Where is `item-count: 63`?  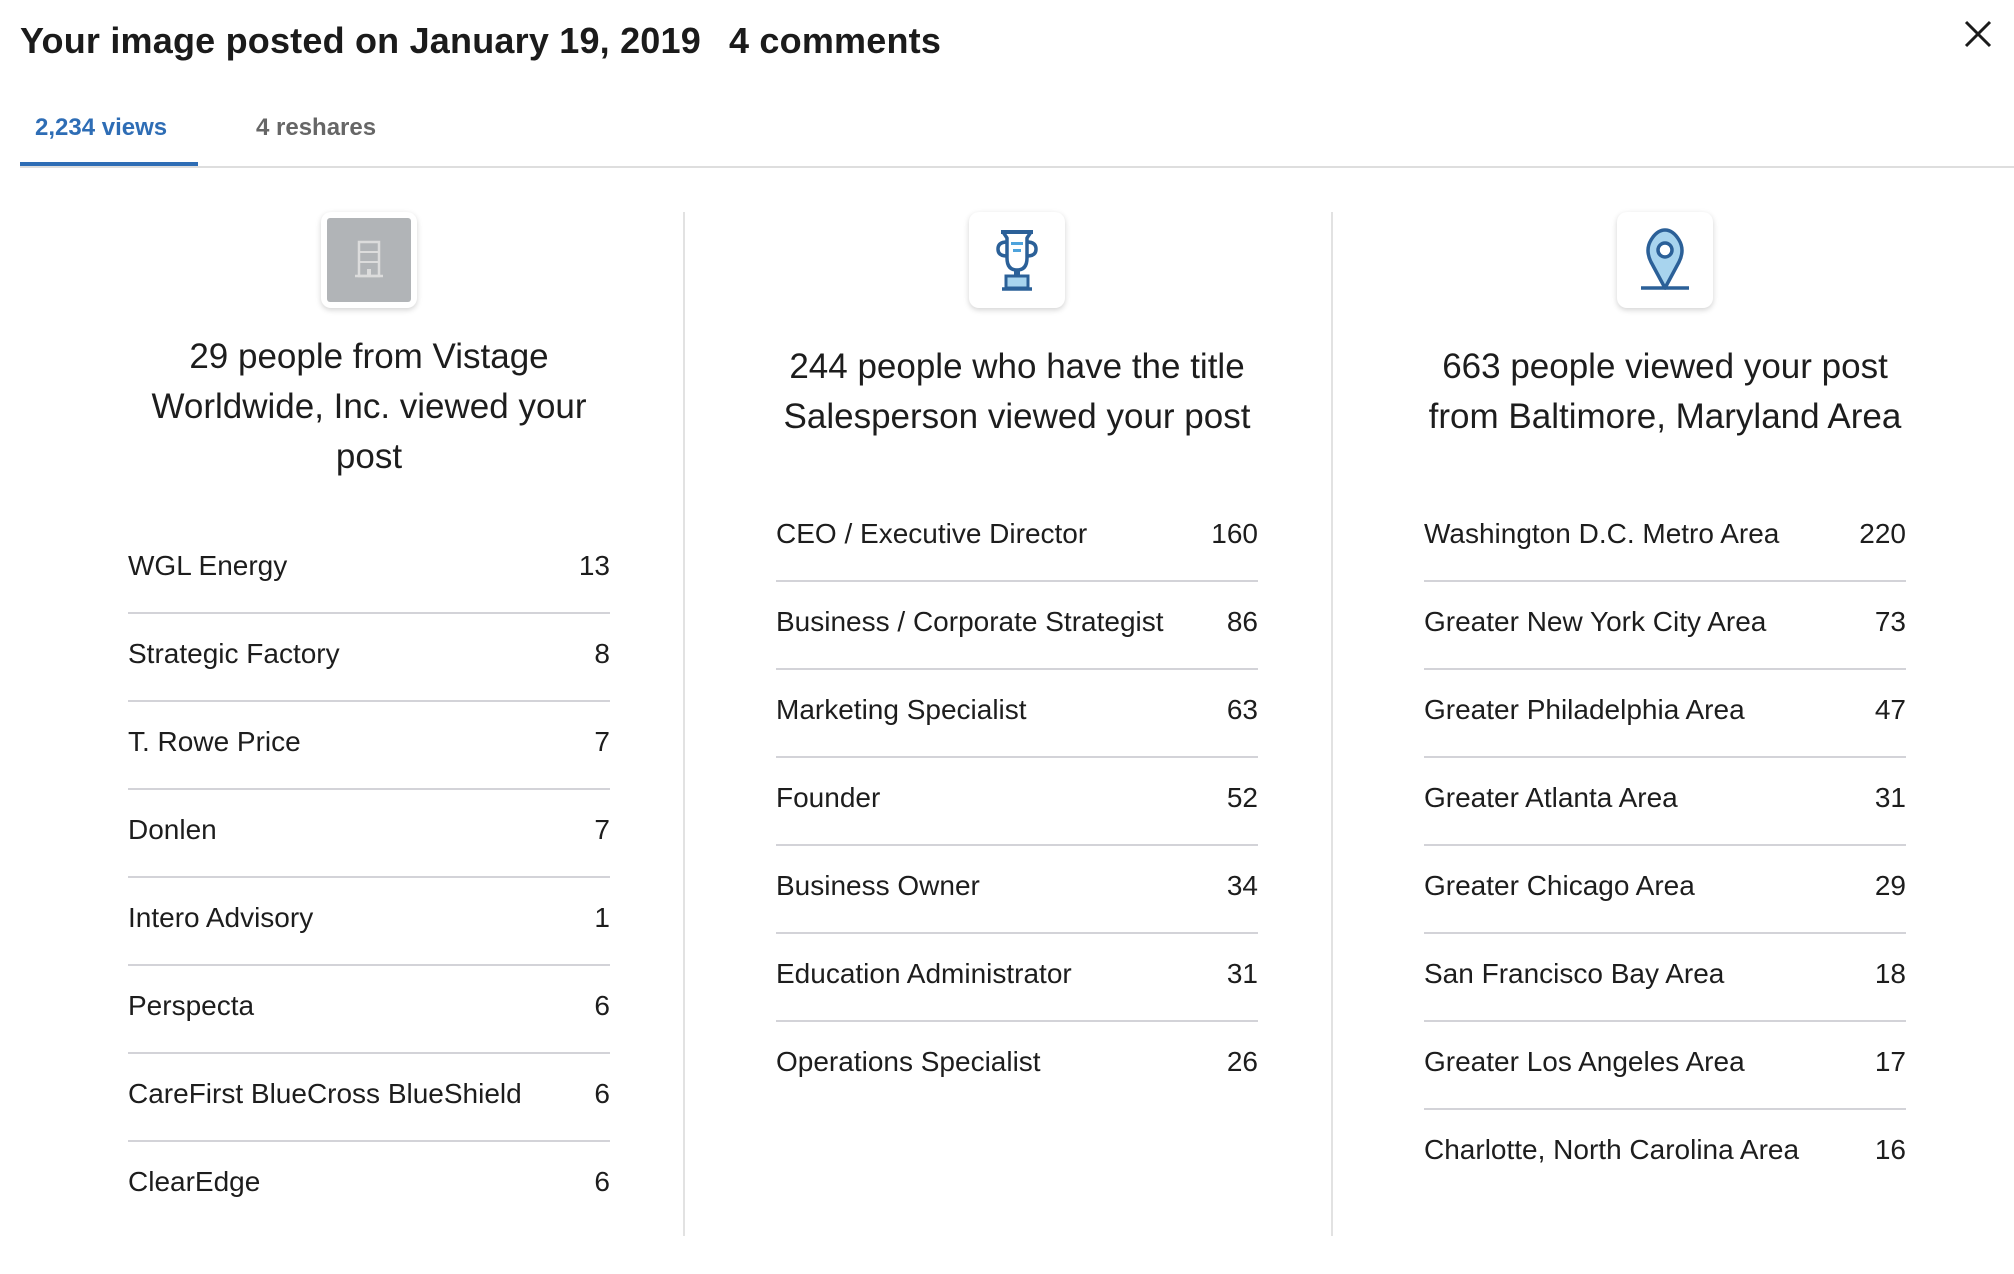
item-count: 63 is located at coordinates (1242, 709).